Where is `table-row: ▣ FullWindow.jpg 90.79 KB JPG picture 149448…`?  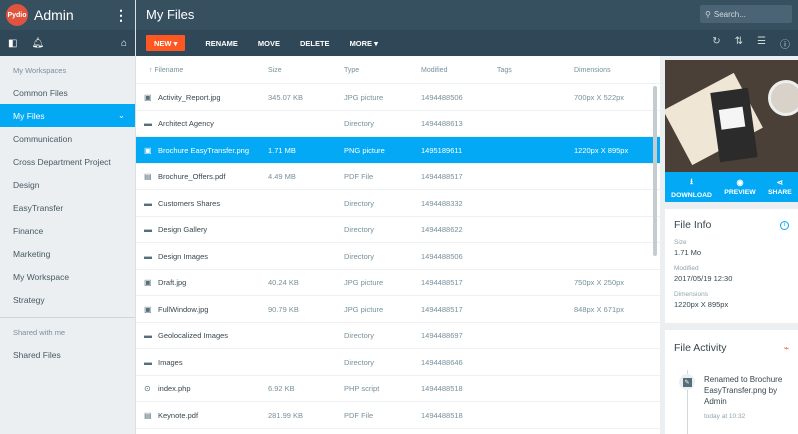
table-row: ▣ FullWindow.jpg 90.79 KB JPG picture 149448… is located at coordinates (398, 309).